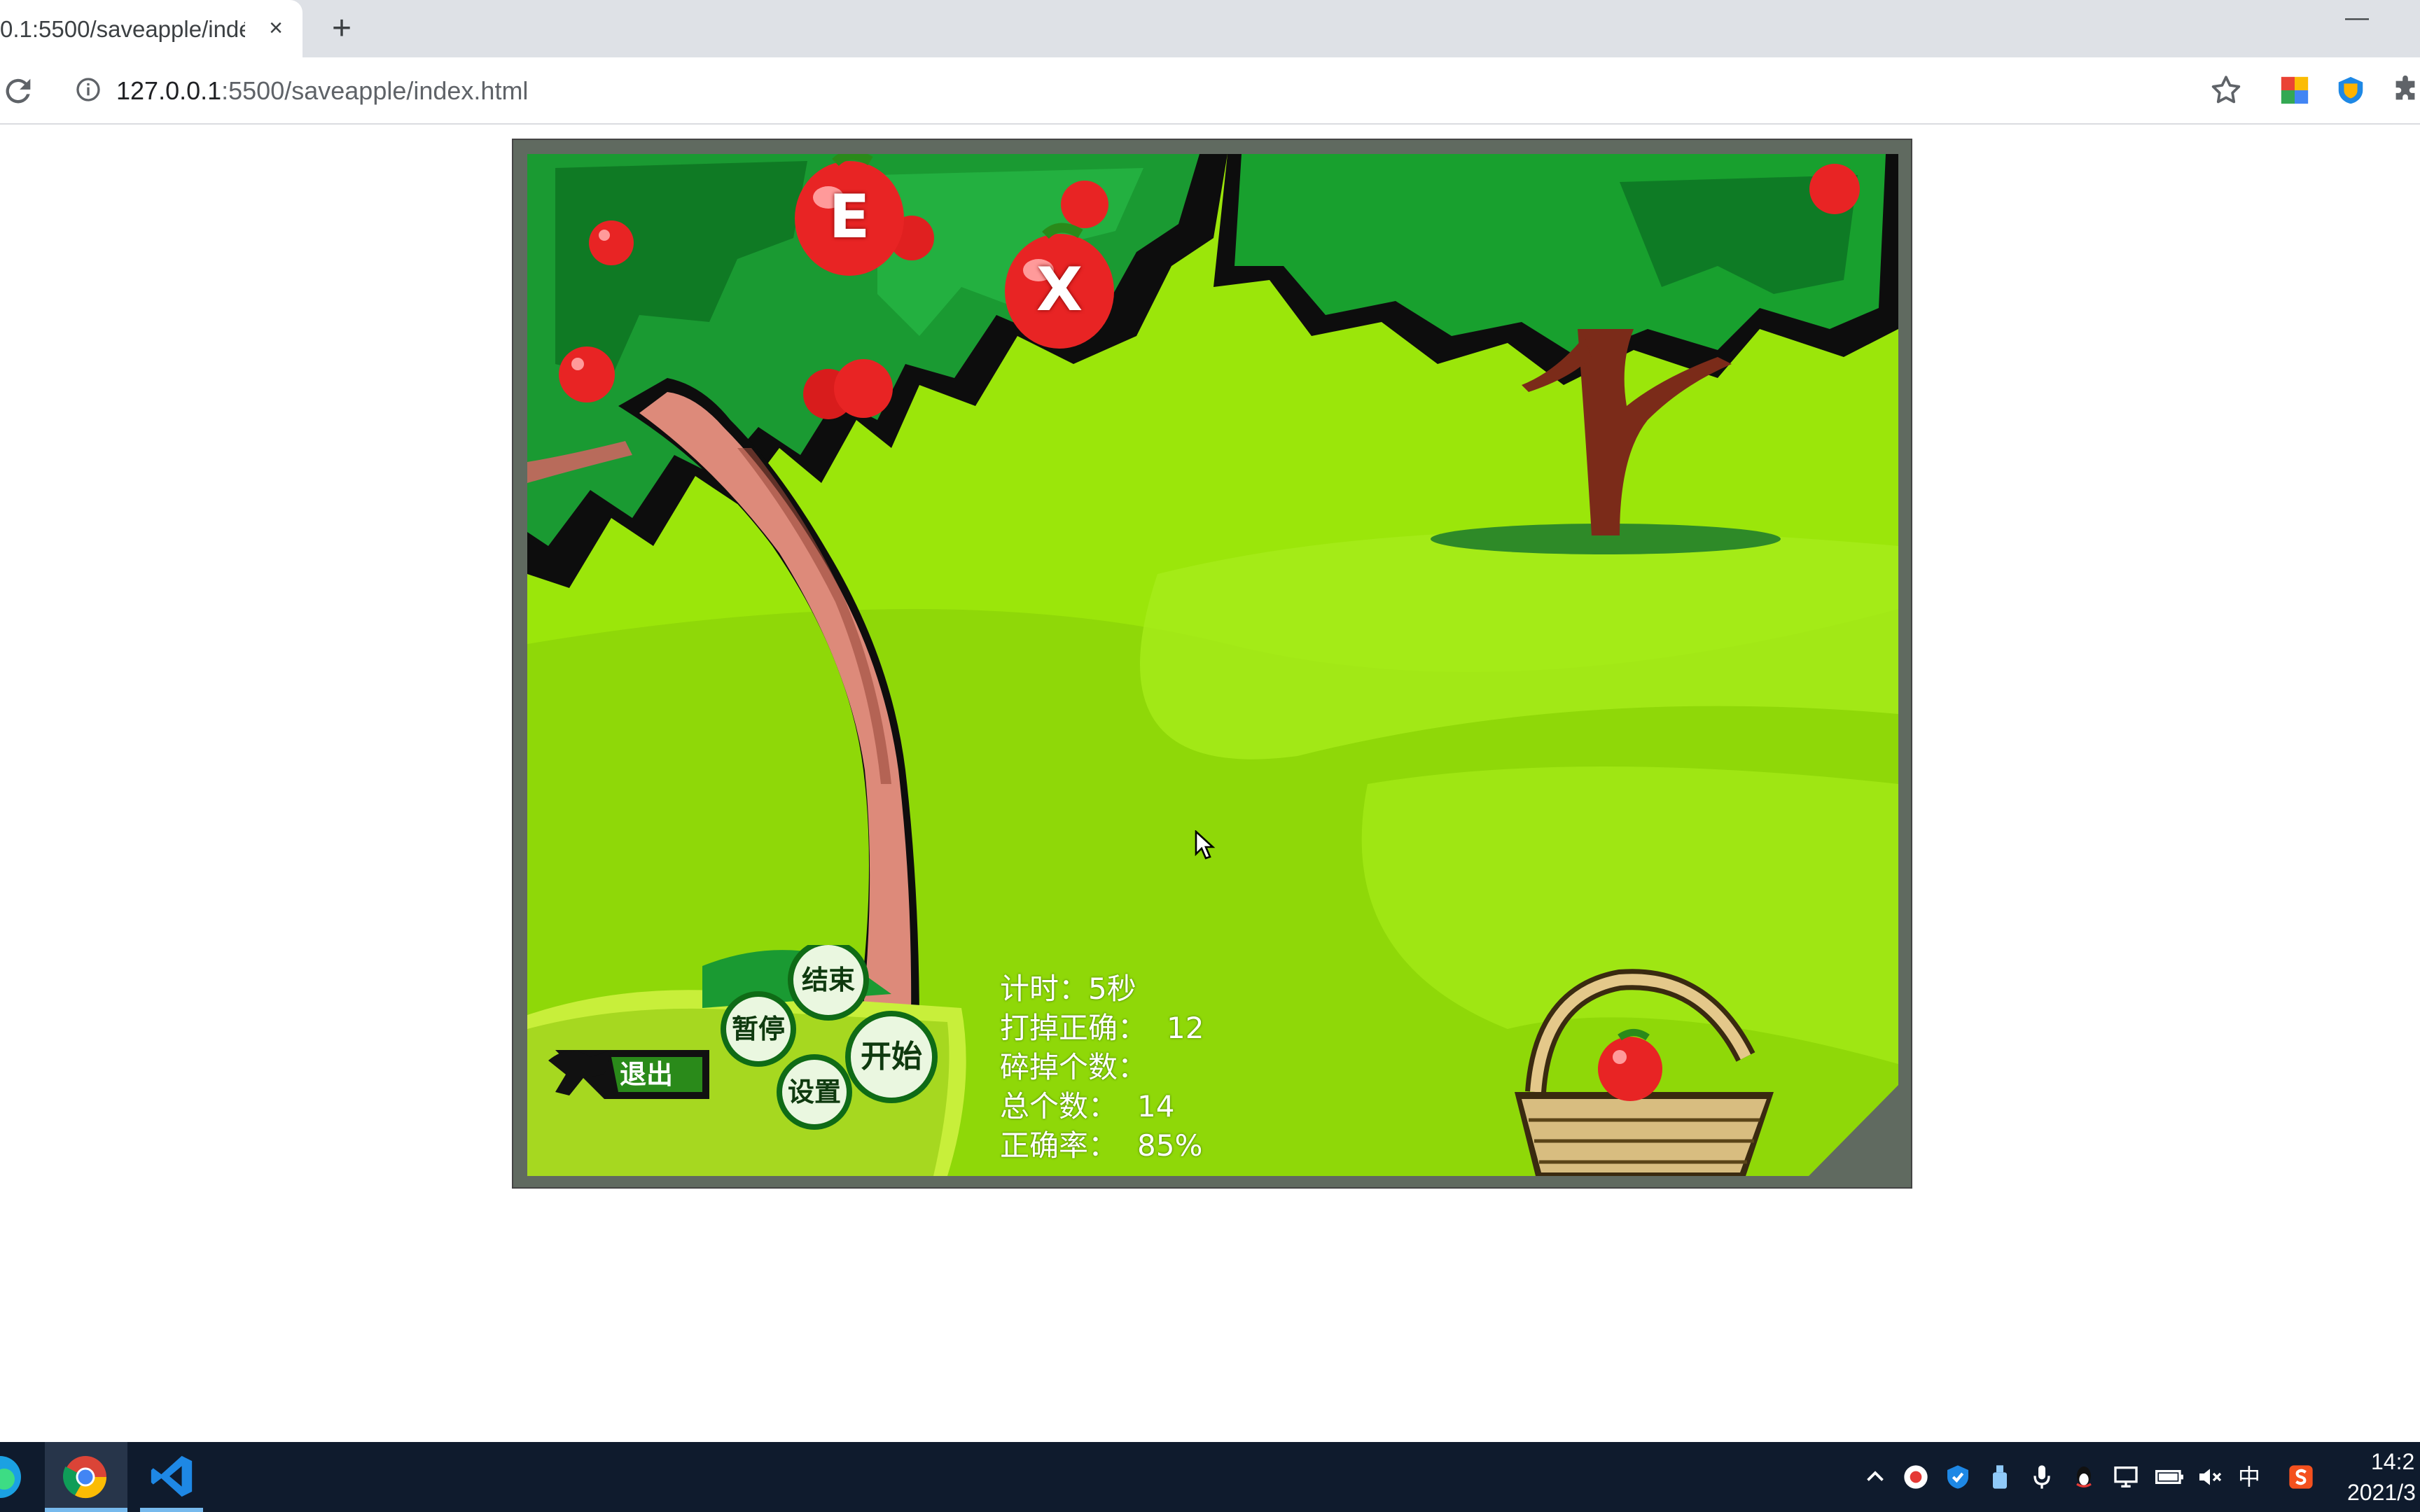  Describe the element at coordinates (2295, 90) in the screenshot. I see `extension-colorful-icon` at that location.